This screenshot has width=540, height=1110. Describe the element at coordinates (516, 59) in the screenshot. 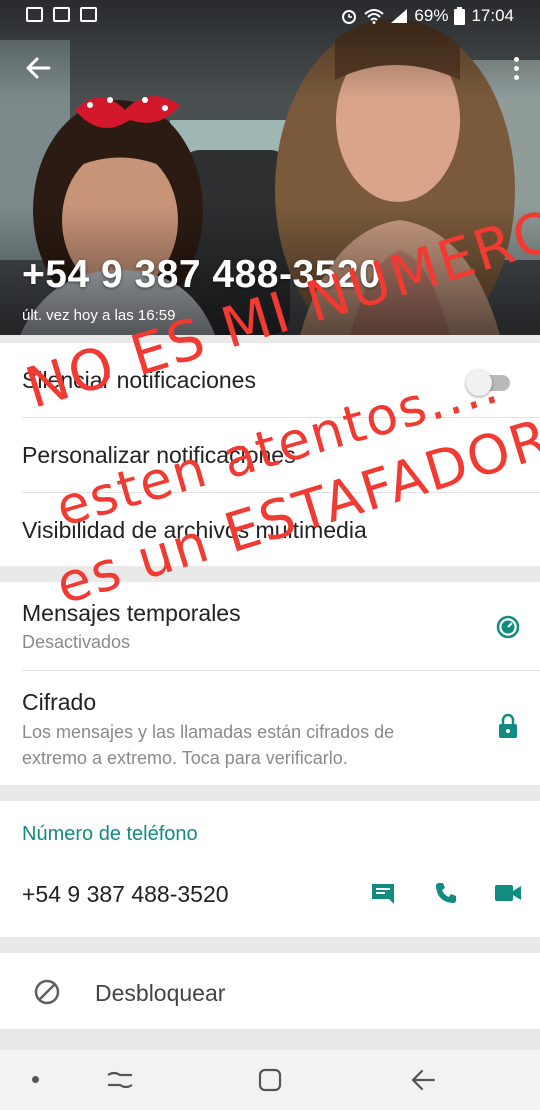

I see `more-vert-icon` at that location.